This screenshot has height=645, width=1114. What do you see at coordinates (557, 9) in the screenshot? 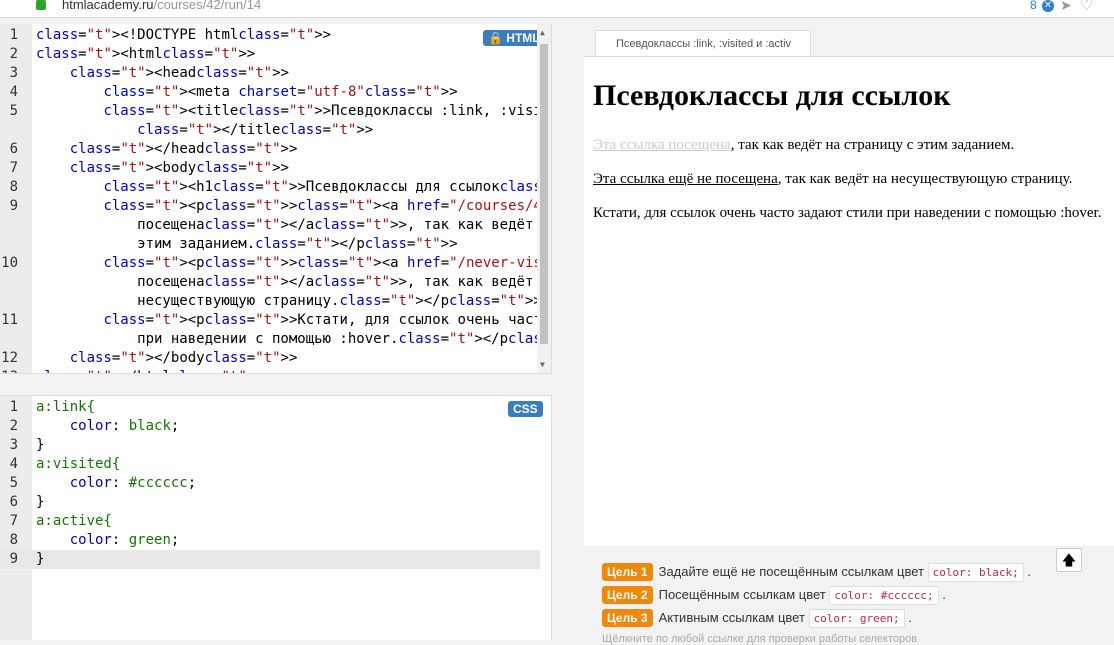
I see `browser-address-bar: htmlacademy.ru/courses/42/run/14 8 ✕ ➤ ♡` at bounding box center [557, 9].